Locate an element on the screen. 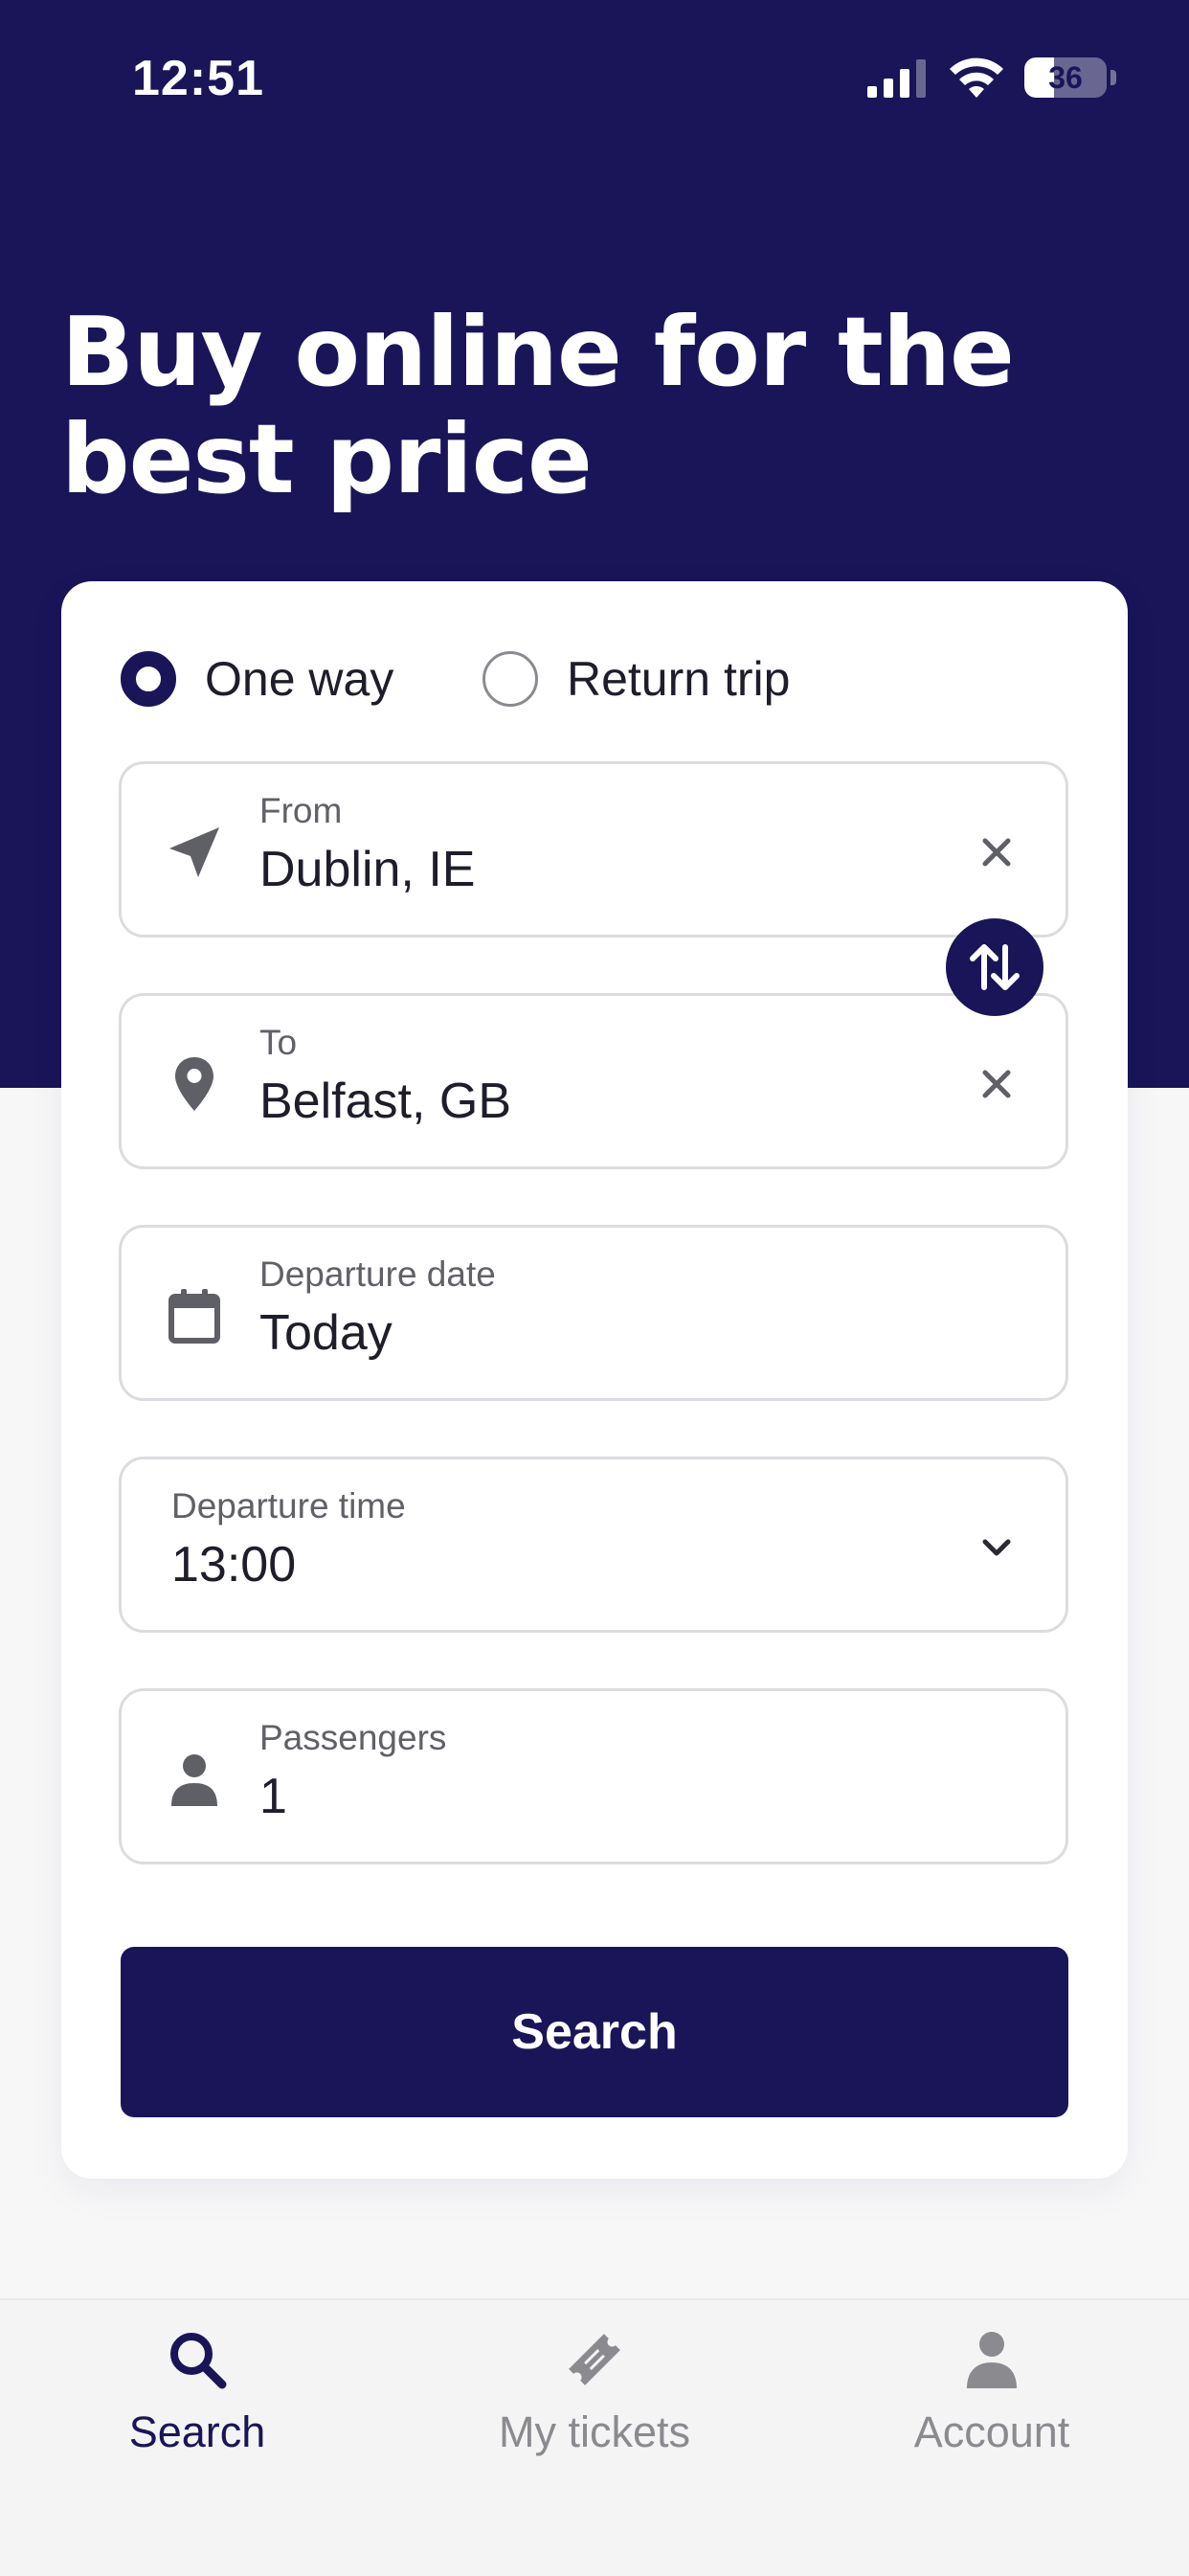  battery-indicator: 36 is located at coordinates (1065, 77).